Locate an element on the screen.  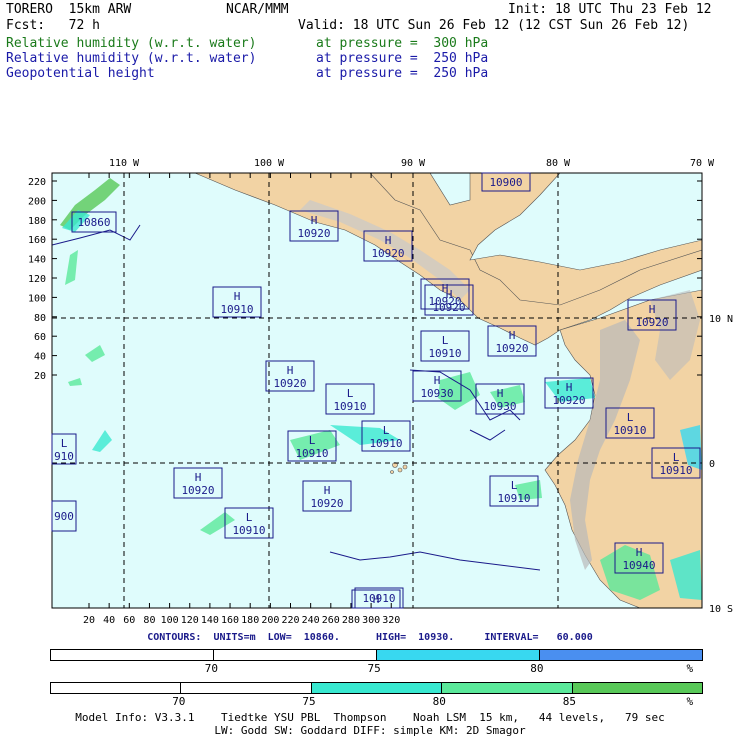
colorbar-label: 85 is located at coordinates (569, 701).